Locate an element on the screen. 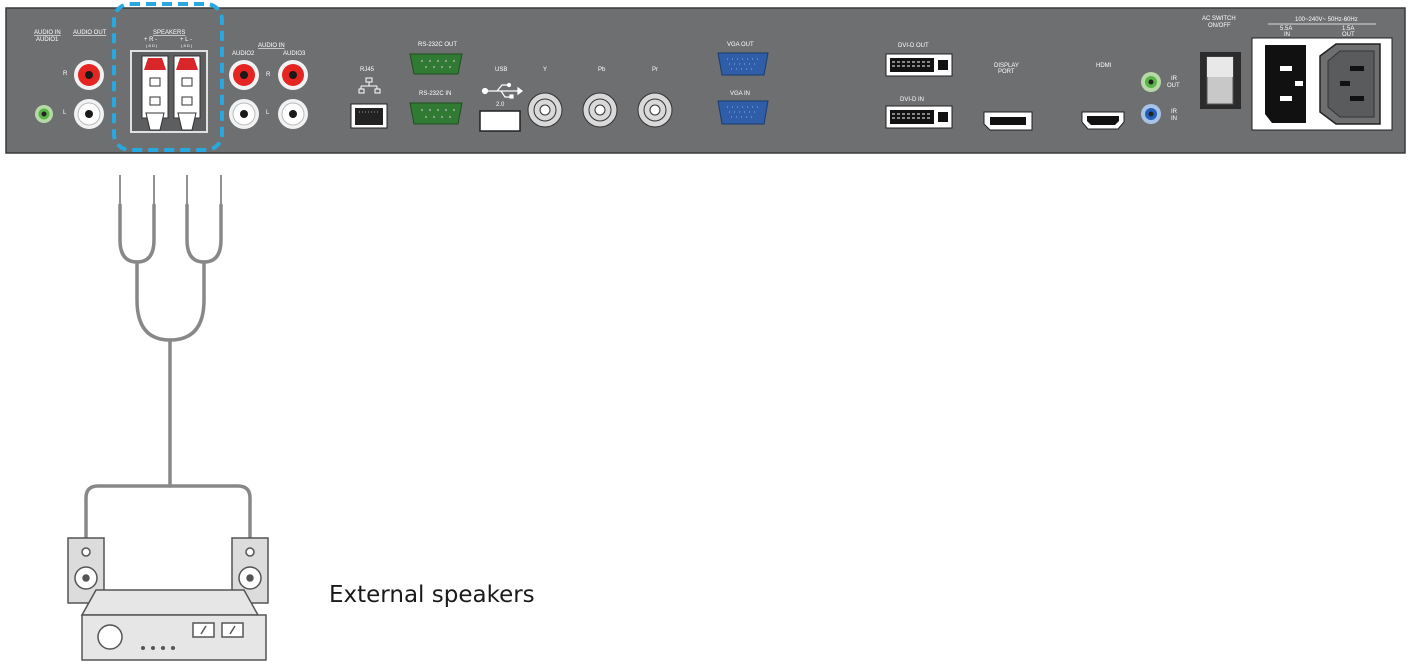 The height and width of the screenshot is (666, 1408). label-ir-in-2: IN is located at coordinates (1174, 119).